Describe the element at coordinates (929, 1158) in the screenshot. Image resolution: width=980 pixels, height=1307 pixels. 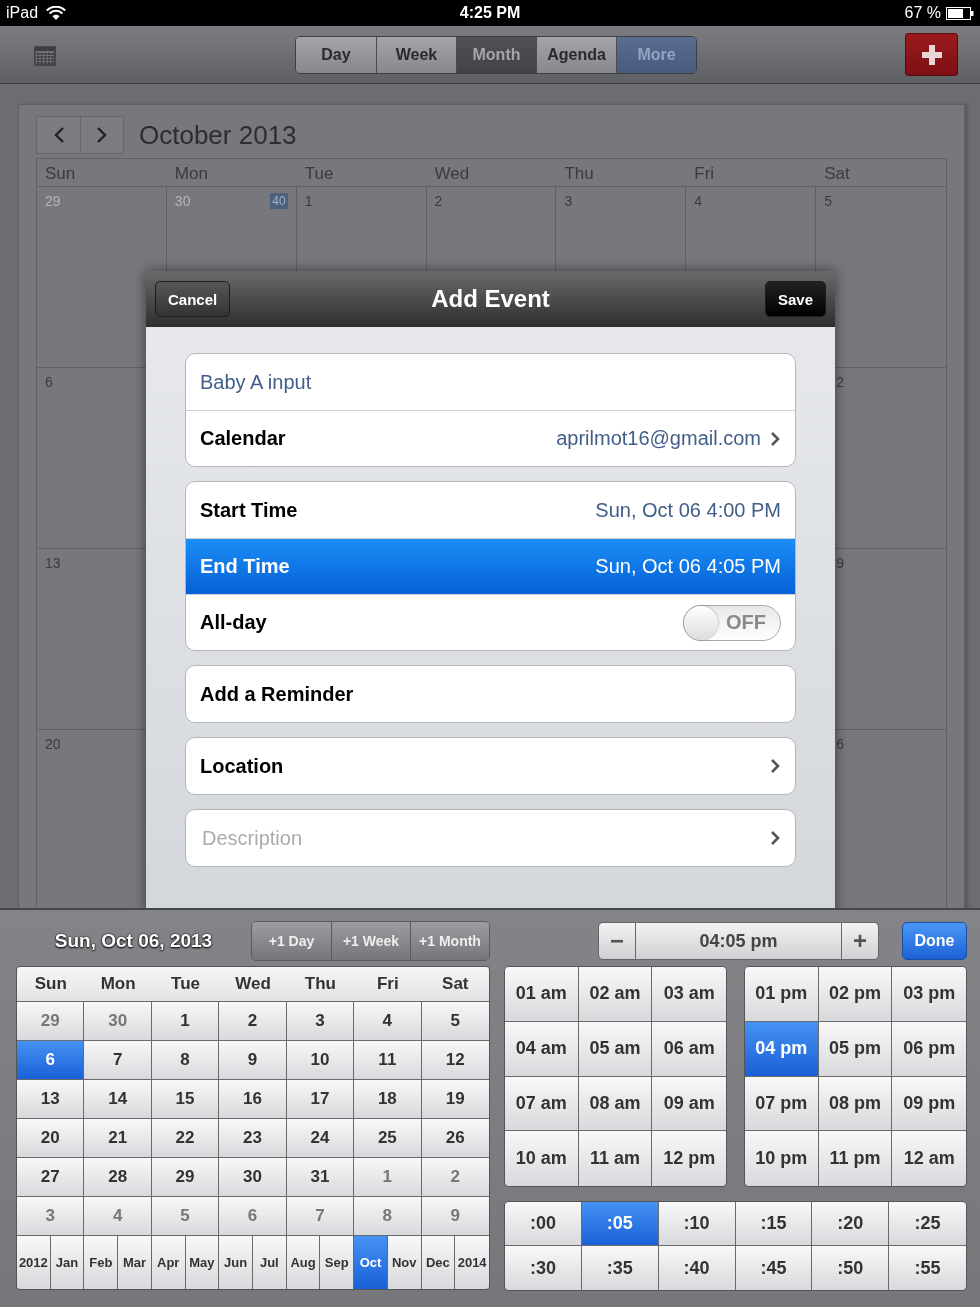
I see `hour-cell: 12 am` at that location.